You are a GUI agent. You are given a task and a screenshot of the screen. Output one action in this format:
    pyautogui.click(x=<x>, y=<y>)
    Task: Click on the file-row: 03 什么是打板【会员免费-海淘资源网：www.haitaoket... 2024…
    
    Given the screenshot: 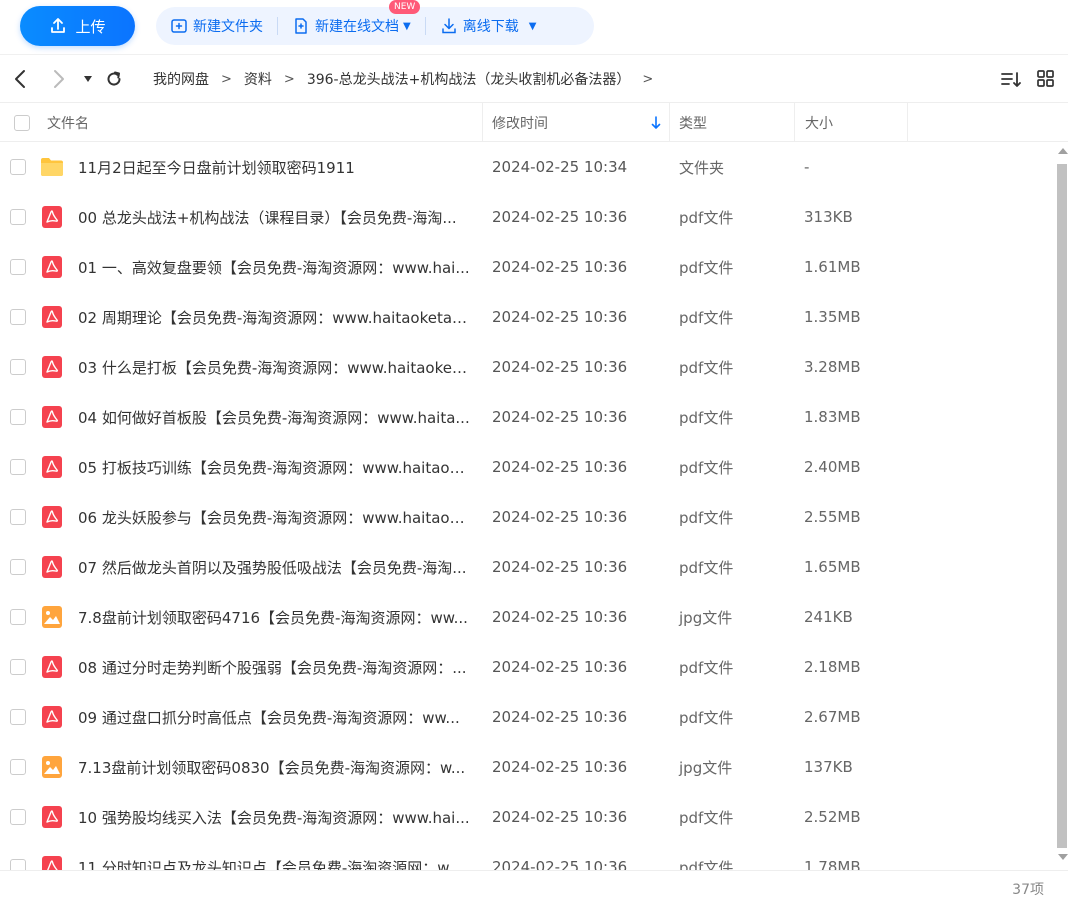 What is the action you would take?
    pyautogui.click(x=528, y=367)
    